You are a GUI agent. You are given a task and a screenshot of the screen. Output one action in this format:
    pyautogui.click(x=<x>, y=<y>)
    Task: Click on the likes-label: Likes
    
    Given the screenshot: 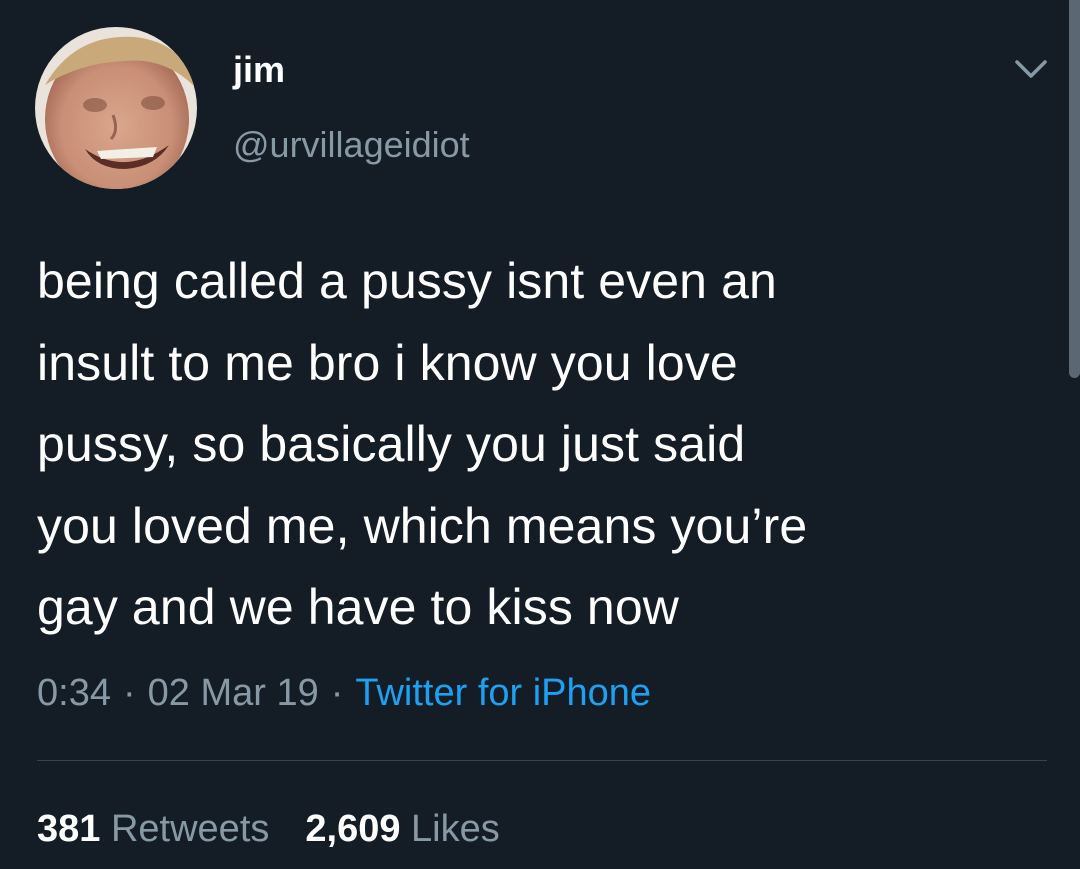 What is the action you would take?
    pyautogui.click(x=455, y=829)
    